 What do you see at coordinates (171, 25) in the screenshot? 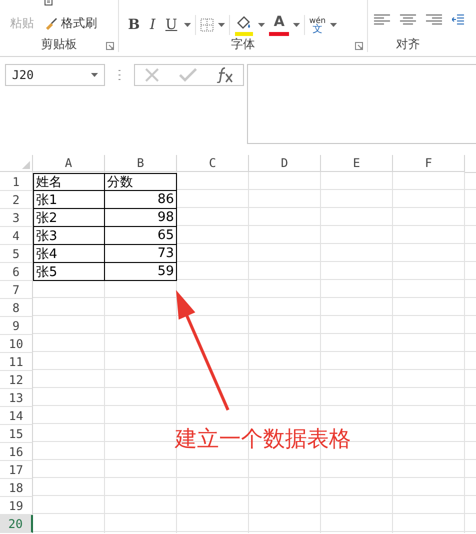
I see `underline-button: U` at bounding box center [171, 25].